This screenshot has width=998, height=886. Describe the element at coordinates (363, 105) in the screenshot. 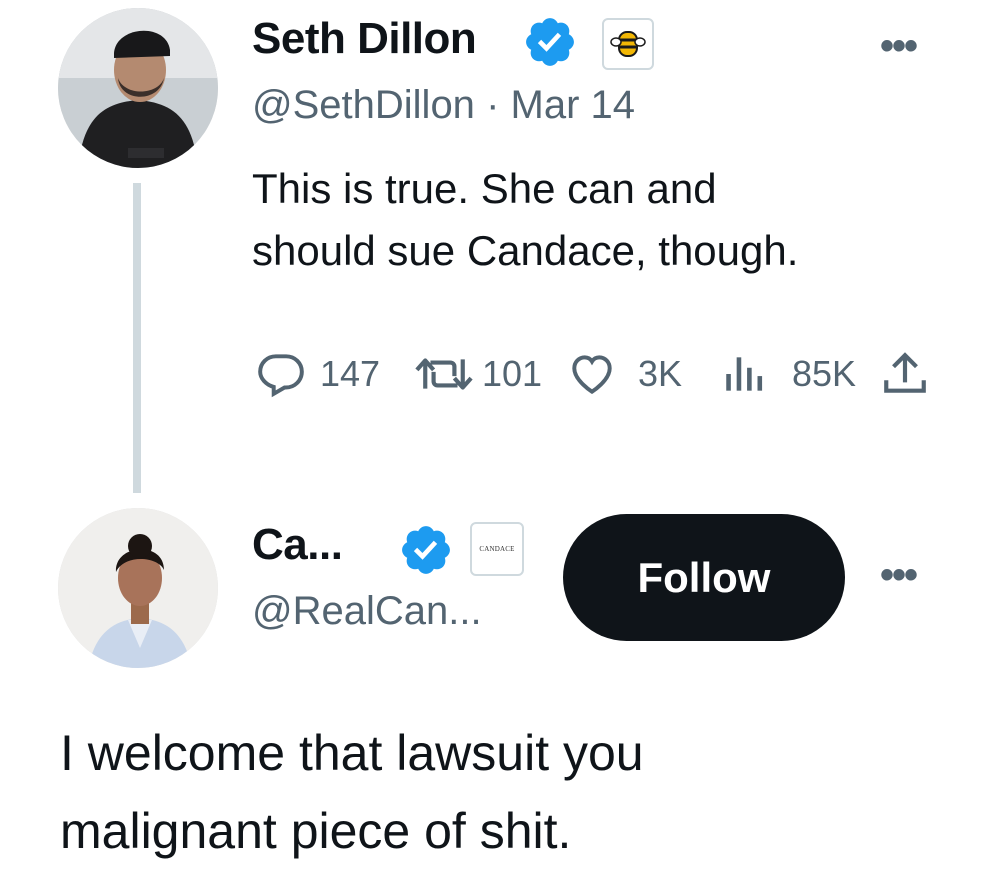

I see `author-handle: @SethDillon` at that location.